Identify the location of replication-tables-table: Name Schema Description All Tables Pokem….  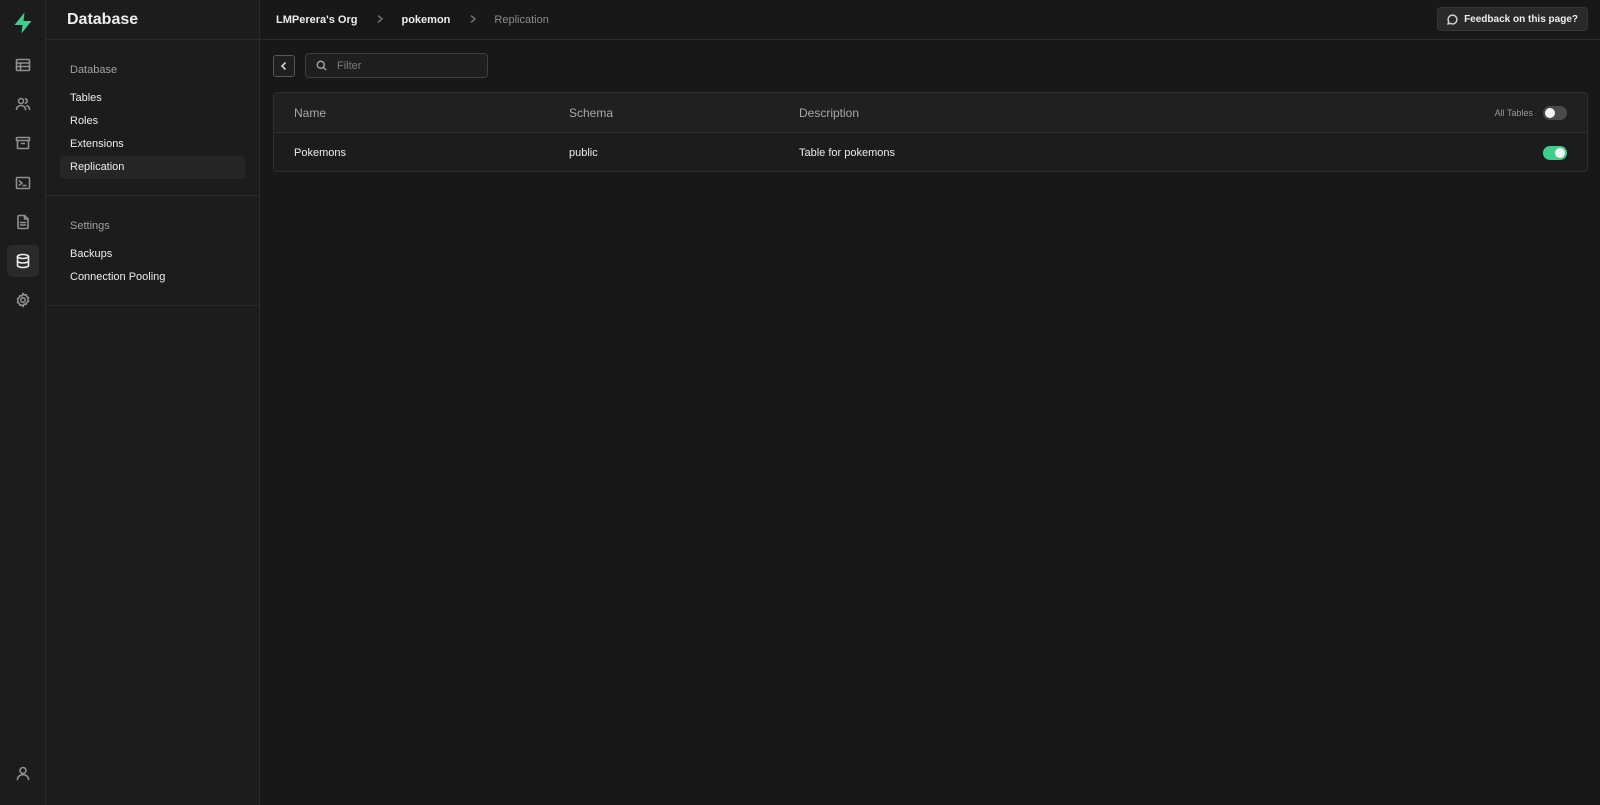
(930, 132).